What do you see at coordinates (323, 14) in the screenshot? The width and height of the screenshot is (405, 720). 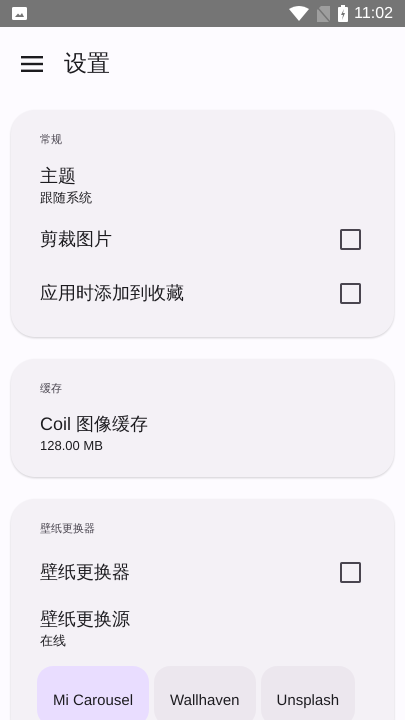 I see `no-sim-icon` at bounding box center [323, 14].